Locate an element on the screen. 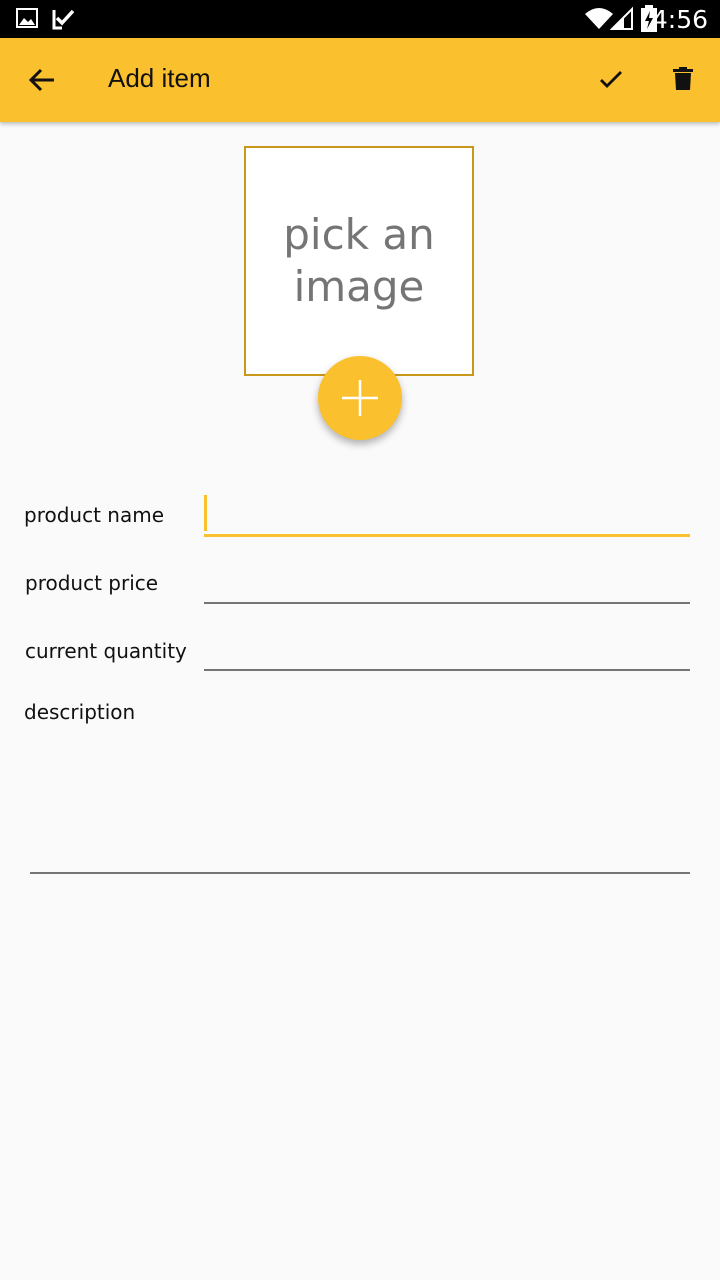 Image resolution: width=720 pixels, height=1280 pixels. description-underline is located at coordinates (360, 873).